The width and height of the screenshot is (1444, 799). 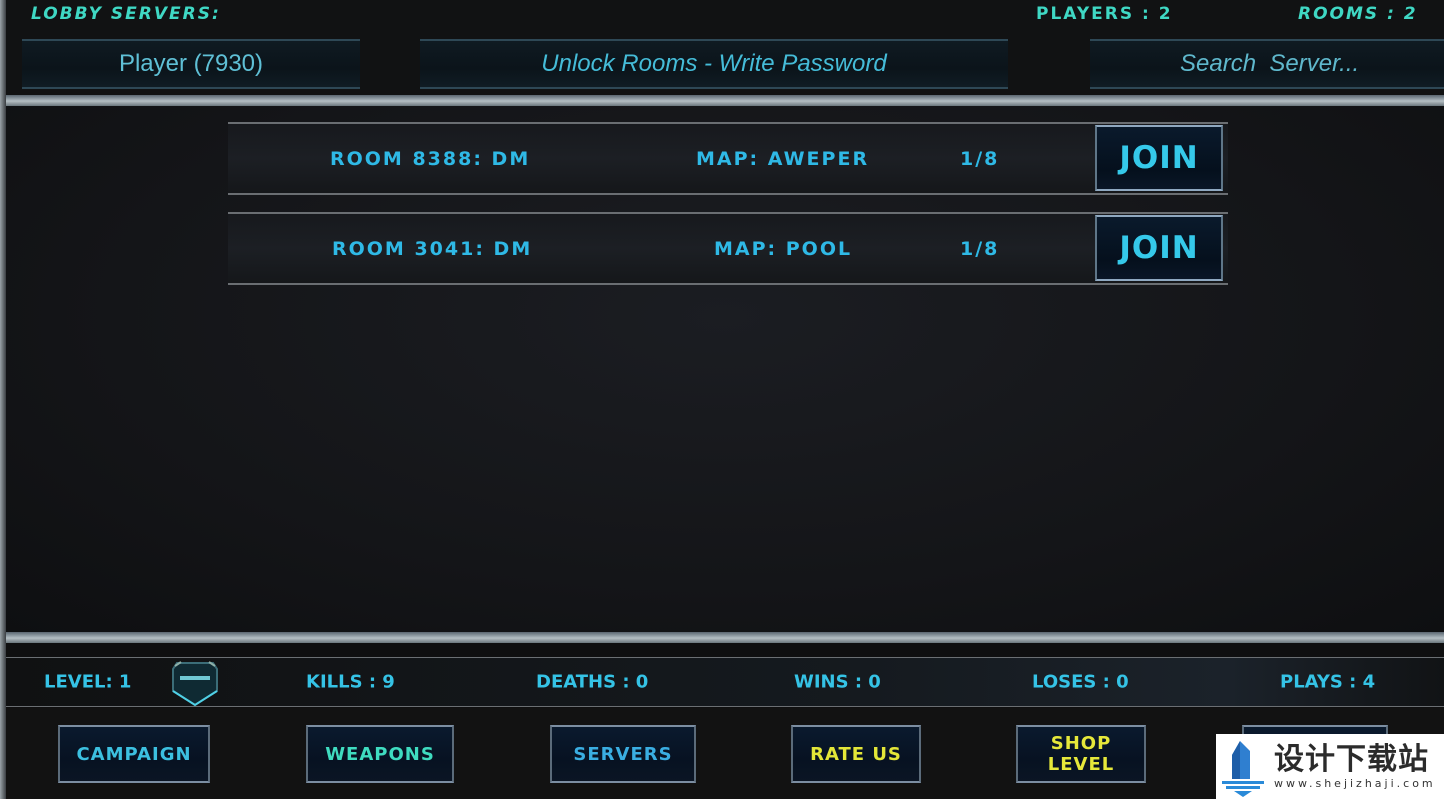 What do you see at coordinates (856, 754) in the screenshot?
I see `rate-us-button: RATE US` at bounding box center [856, 754].